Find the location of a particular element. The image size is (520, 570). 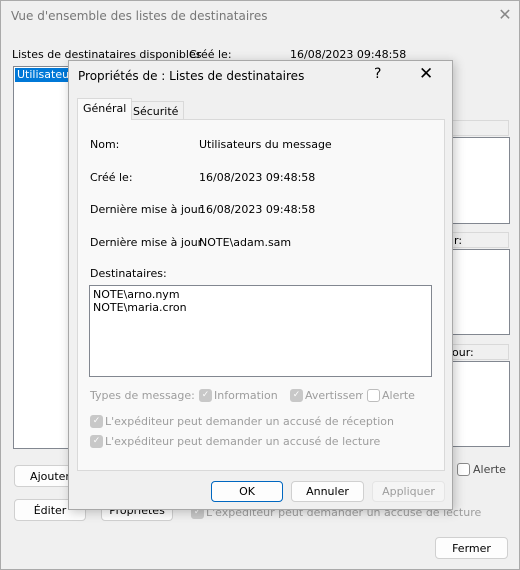

recipients-label: Destinataires: is located at coordinates (128, 273).